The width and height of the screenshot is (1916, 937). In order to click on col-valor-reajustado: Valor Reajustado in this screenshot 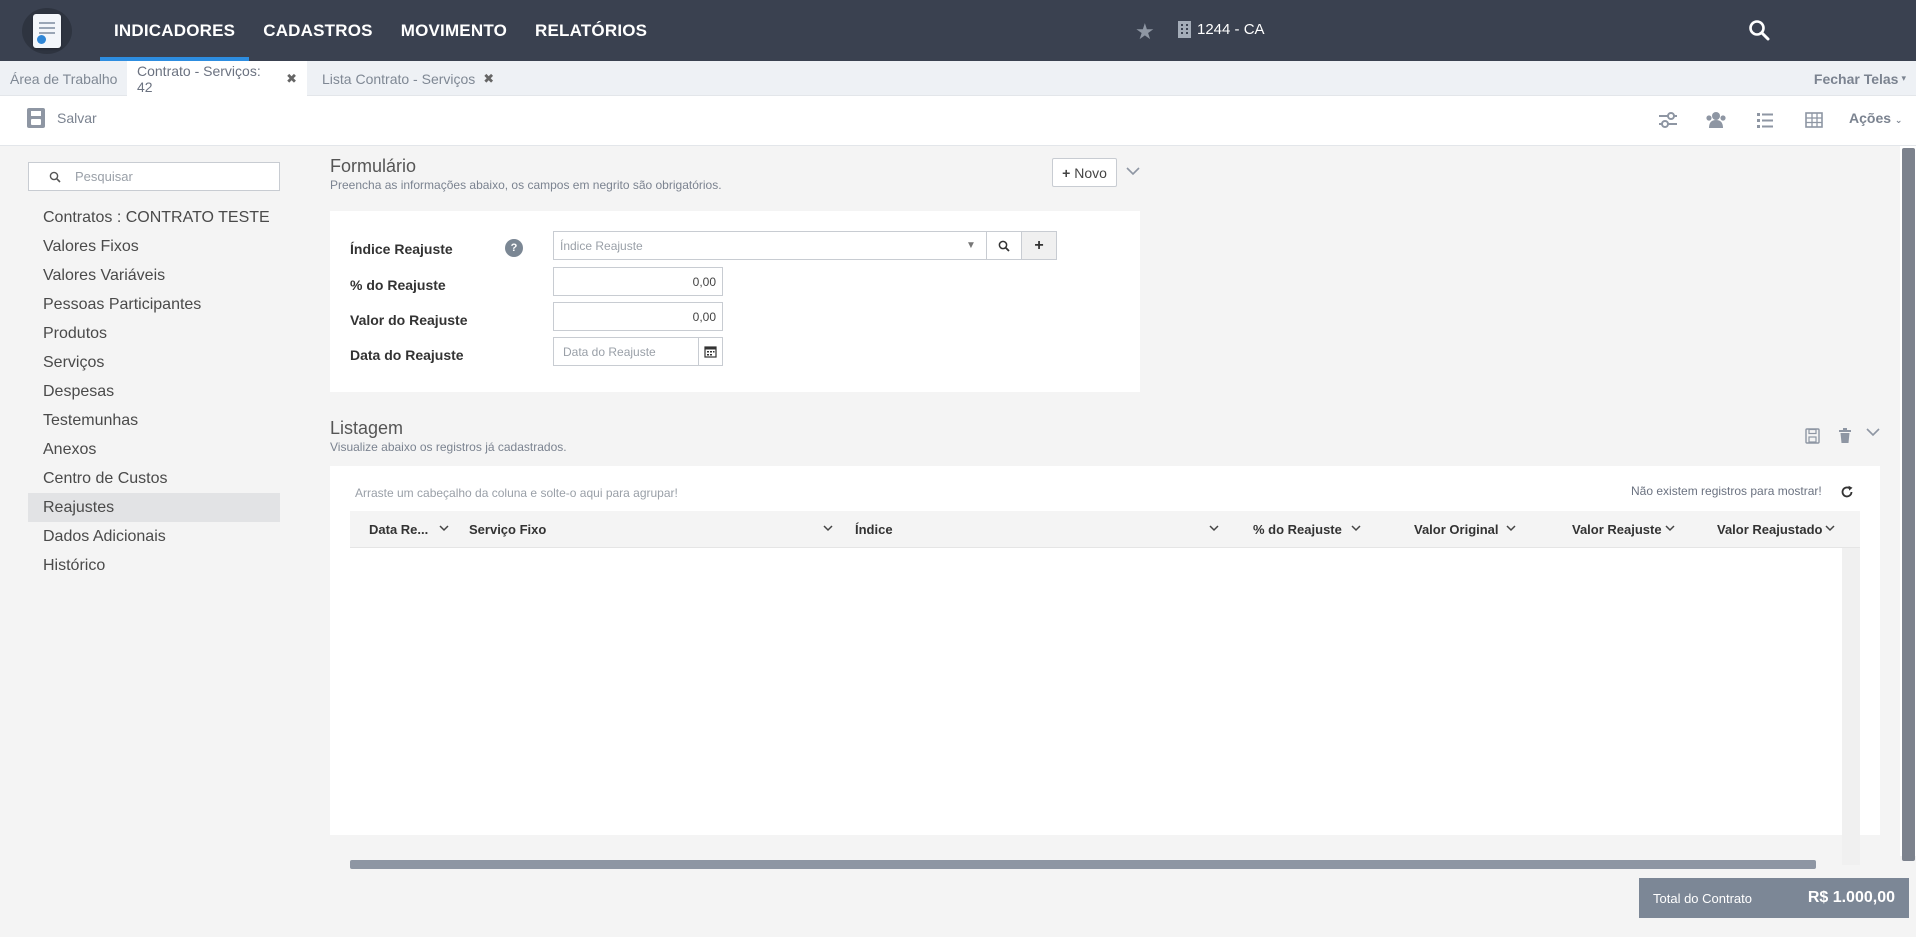, I will do `click(1769, 529)`.